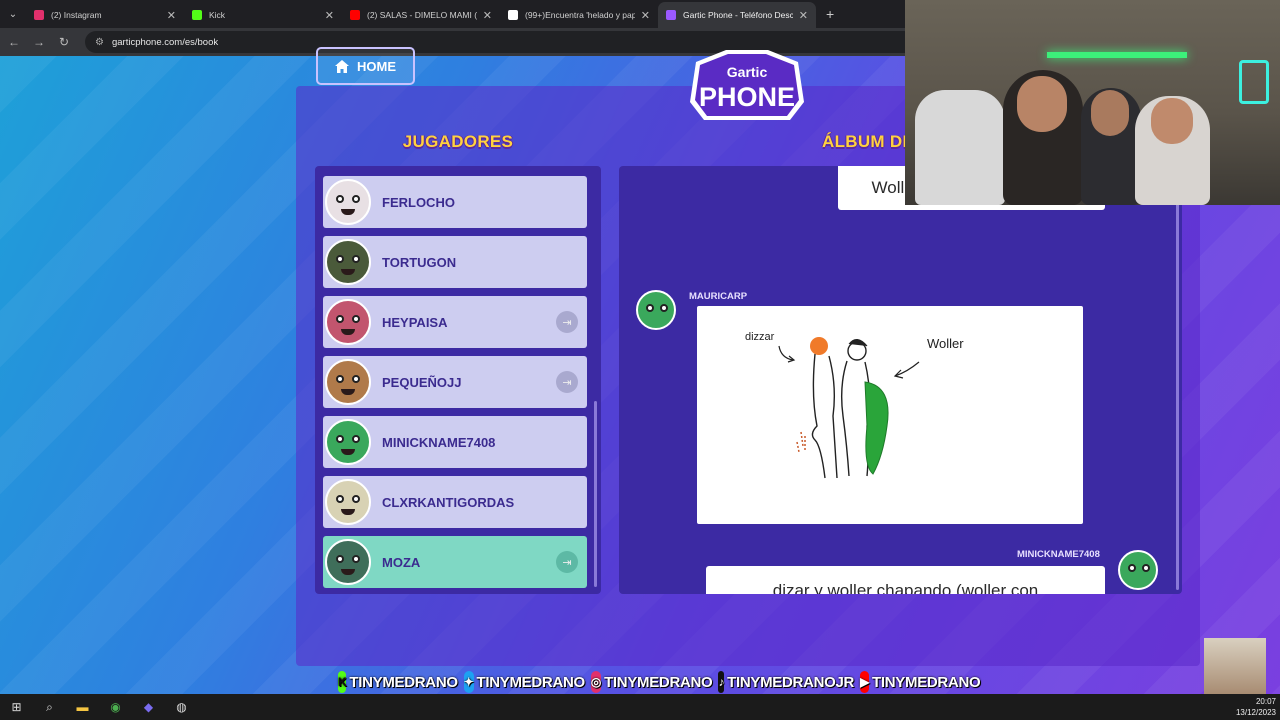 The image size is (1280, 720). I want to click on player-row: PEQUEÑOJJ ⇥, so click(455, 382).